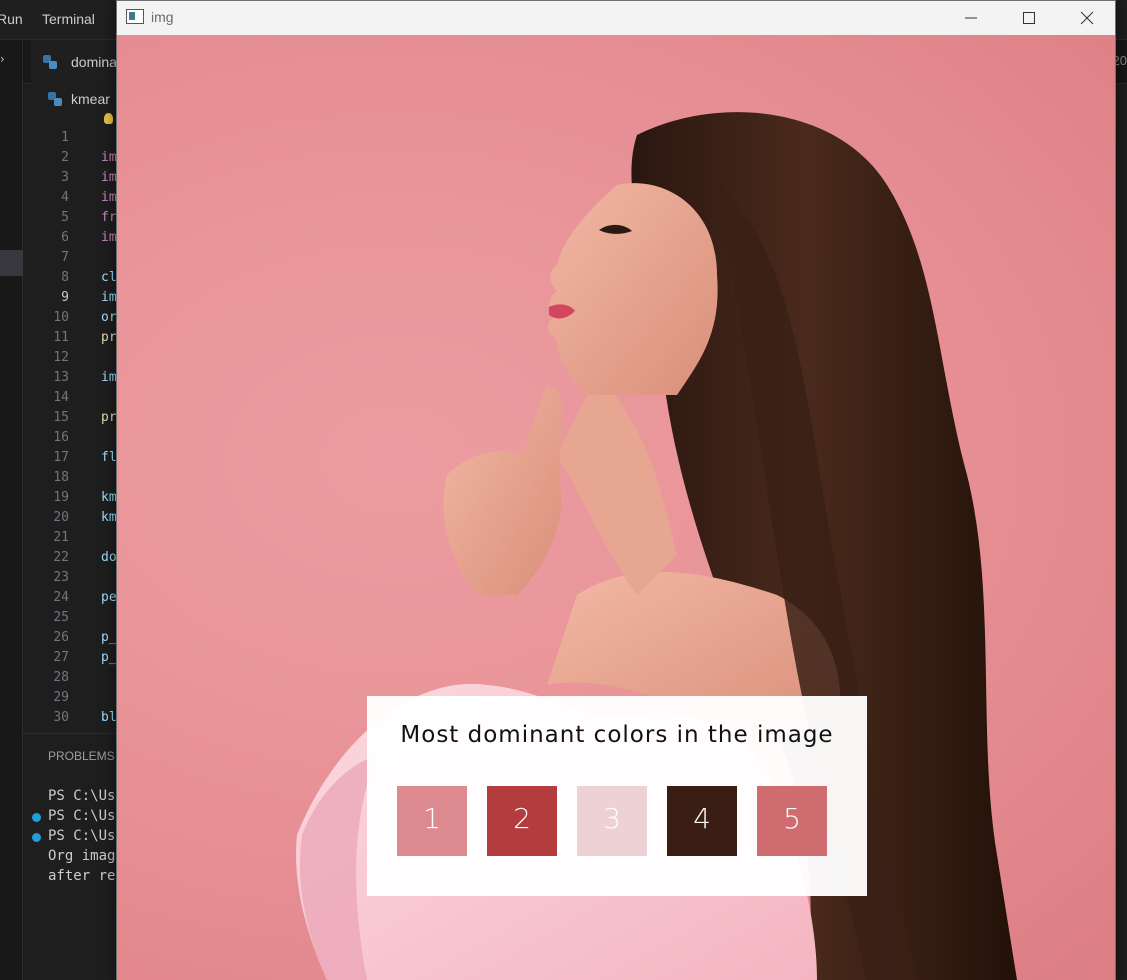 The width and height of the screenshot is (1127, 980). Describe the element at coordinates (109, 217) in the screenshot. I see `code-line: fr` at that location.